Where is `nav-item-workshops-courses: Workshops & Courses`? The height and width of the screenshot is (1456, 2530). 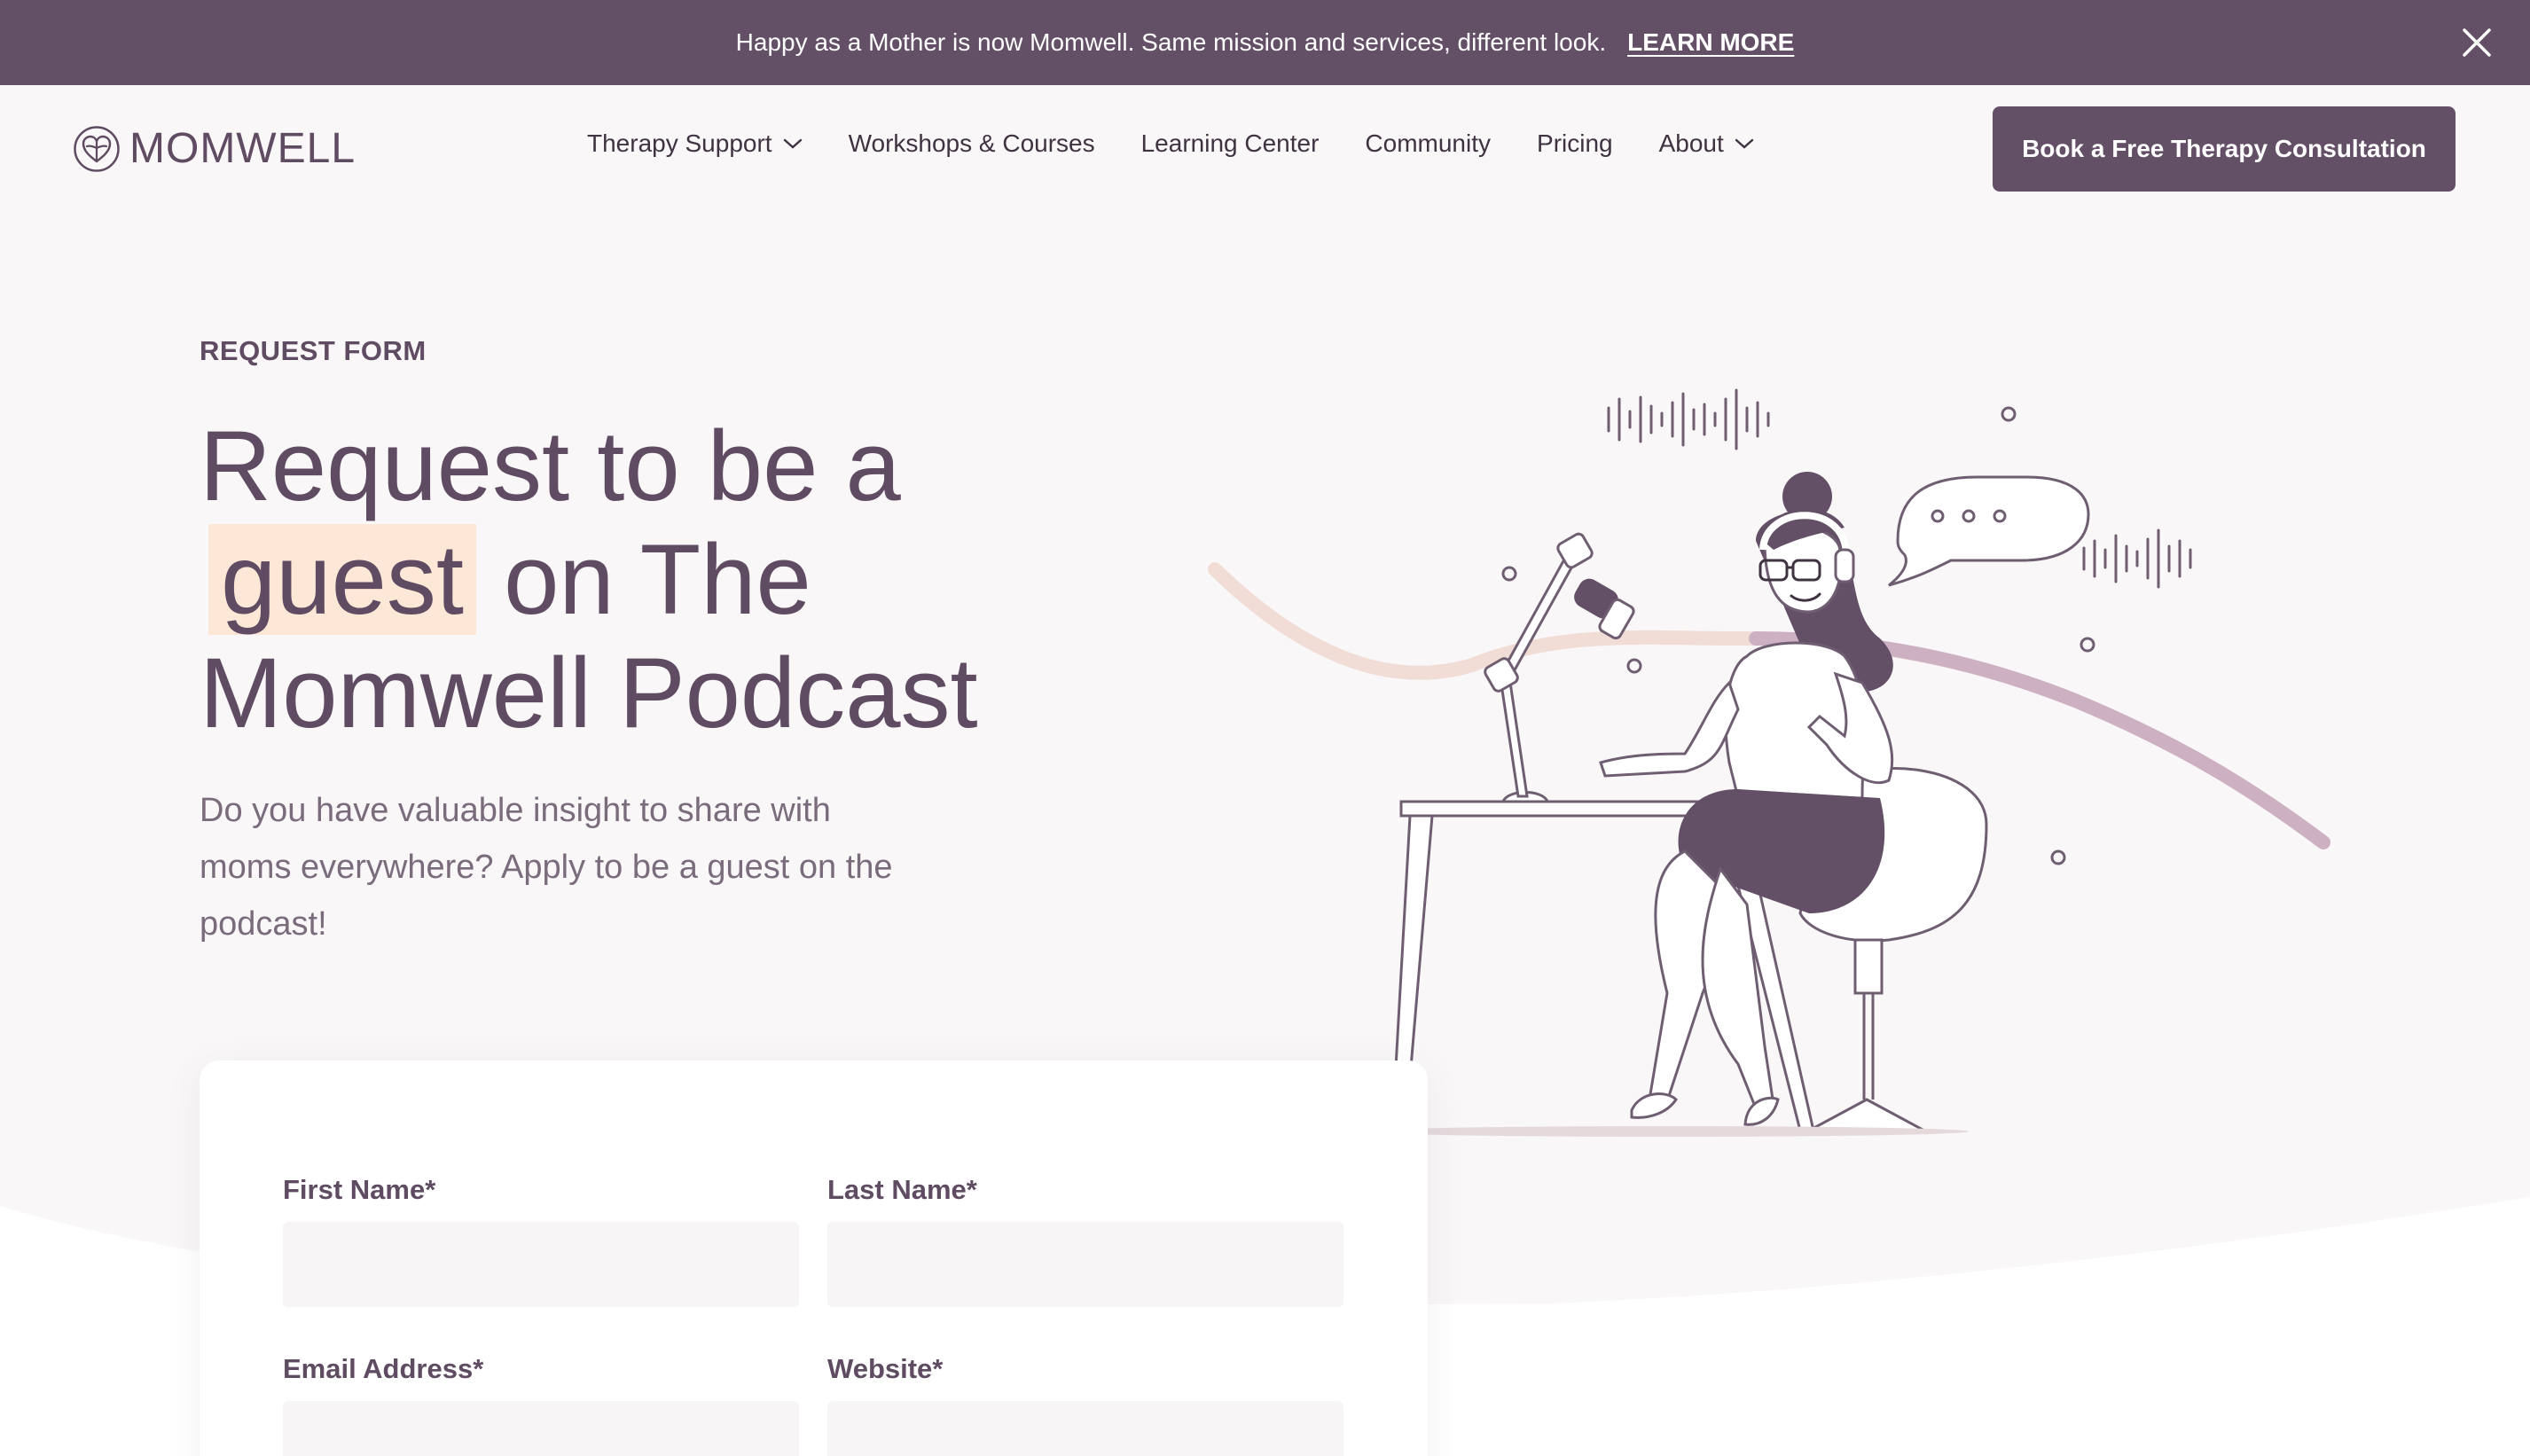 nav-item-workshops-courses: Workshops & Courses is located at coordinates (972, 143).